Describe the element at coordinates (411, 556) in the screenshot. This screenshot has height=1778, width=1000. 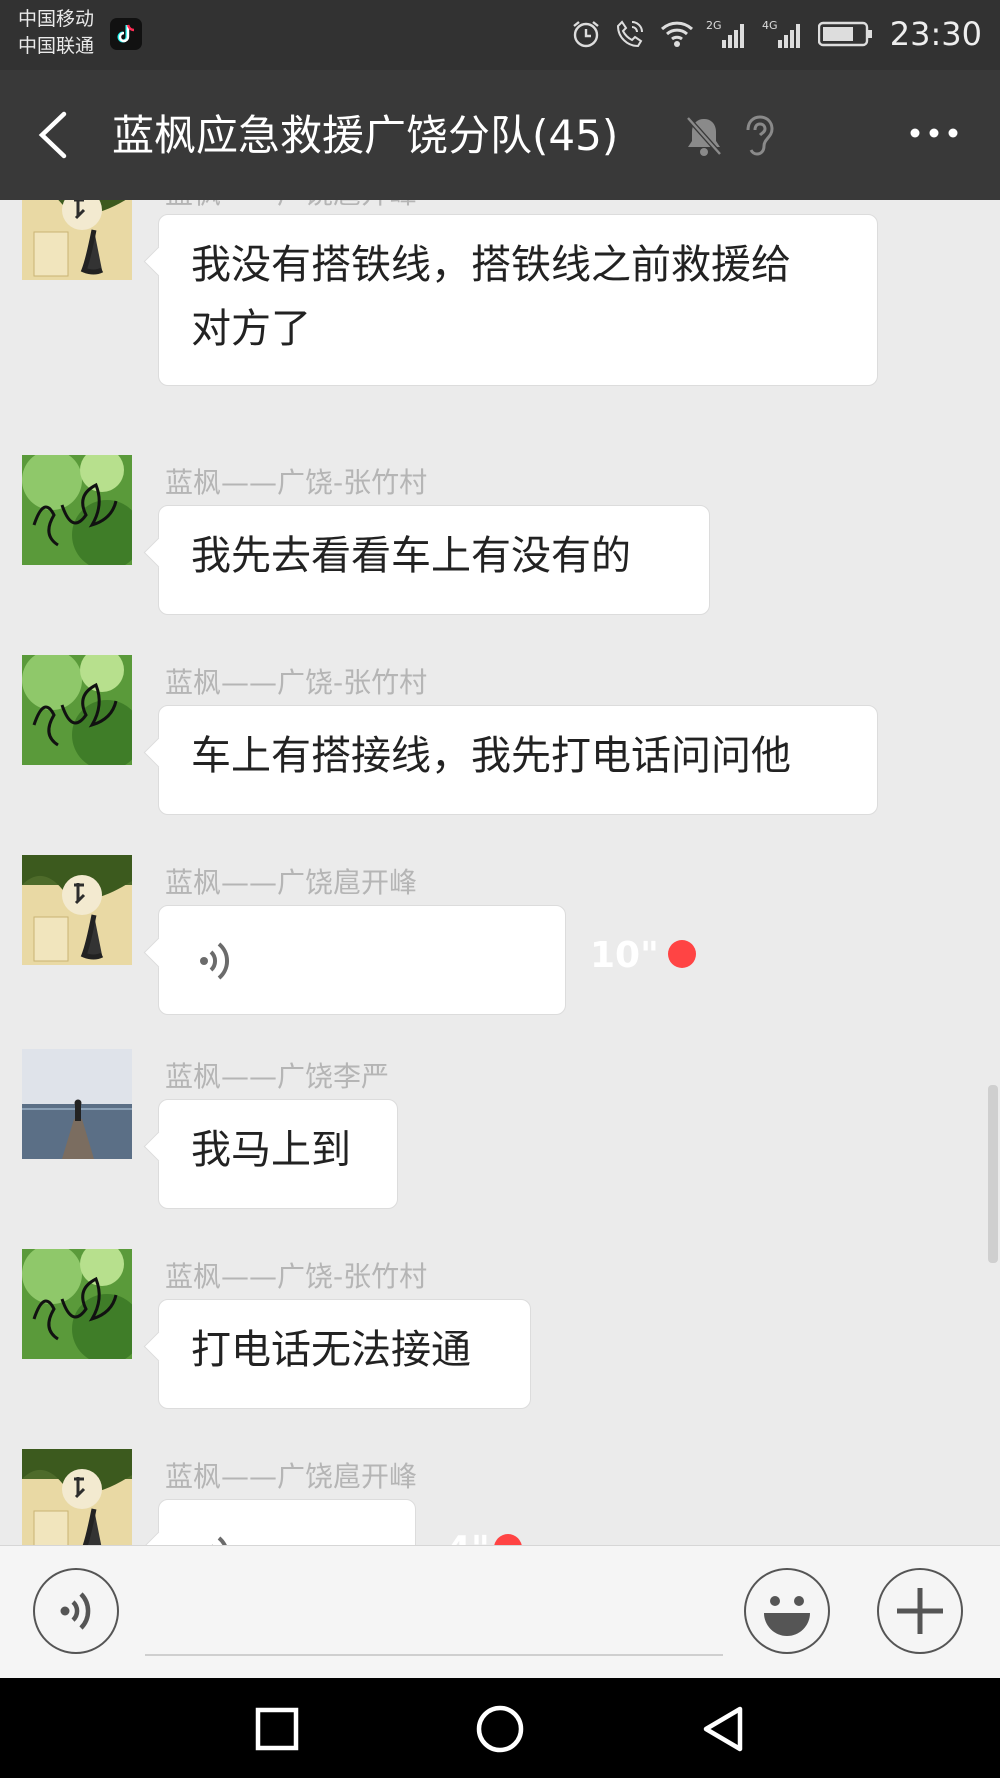
I see `message-text-line: 我先去看看车上有没有的` at that location.